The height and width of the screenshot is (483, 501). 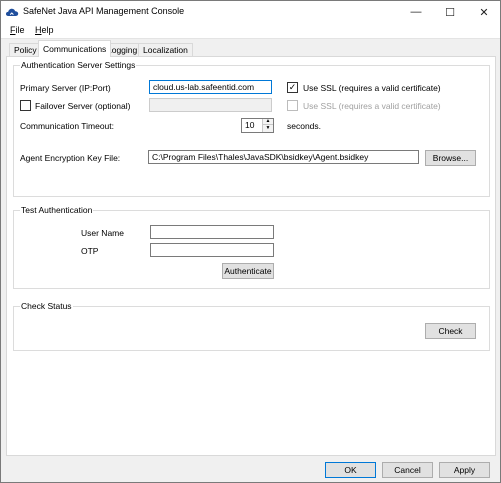 What do you see at coordinates (251, 326) in the screenshot?
I see `check-status-group: Check Status Check` at bounding box center [251, 326].